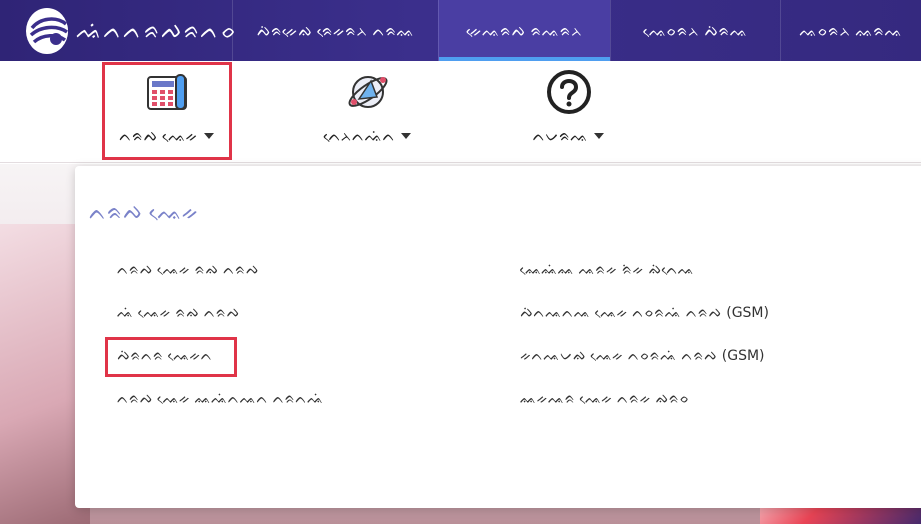 Image resolution: width=921 pixels, height=524 pixels. I want to click on tab-support: ᨕᨙᨔᨑᨂ ᨄᨗᨑᨕ, so click(695, 30).